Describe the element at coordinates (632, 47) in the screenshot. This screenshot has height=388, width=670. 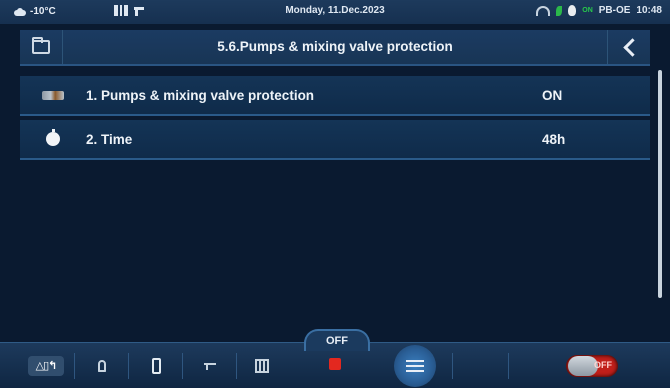
I see `chevron-left-icon` at that location.